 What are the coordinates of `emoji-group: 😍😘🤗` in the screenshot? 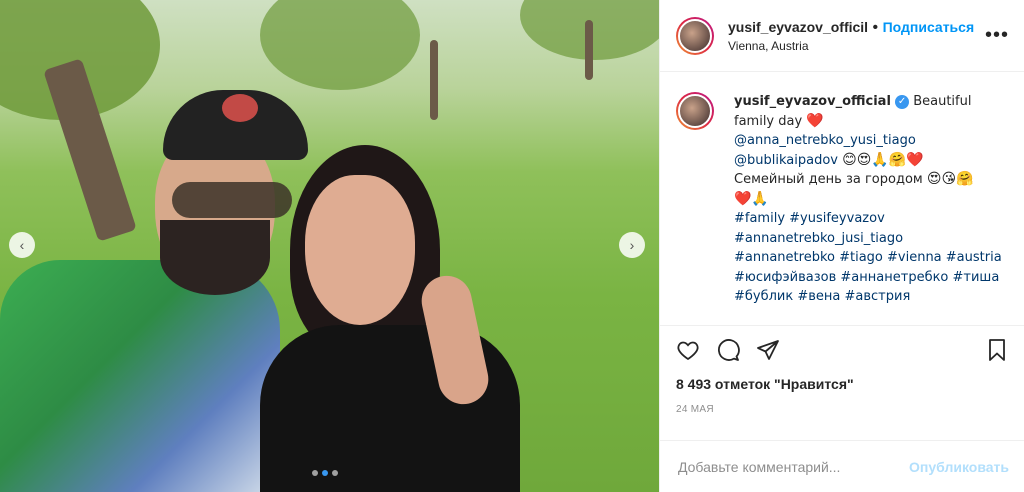 It's located at (950, 179).